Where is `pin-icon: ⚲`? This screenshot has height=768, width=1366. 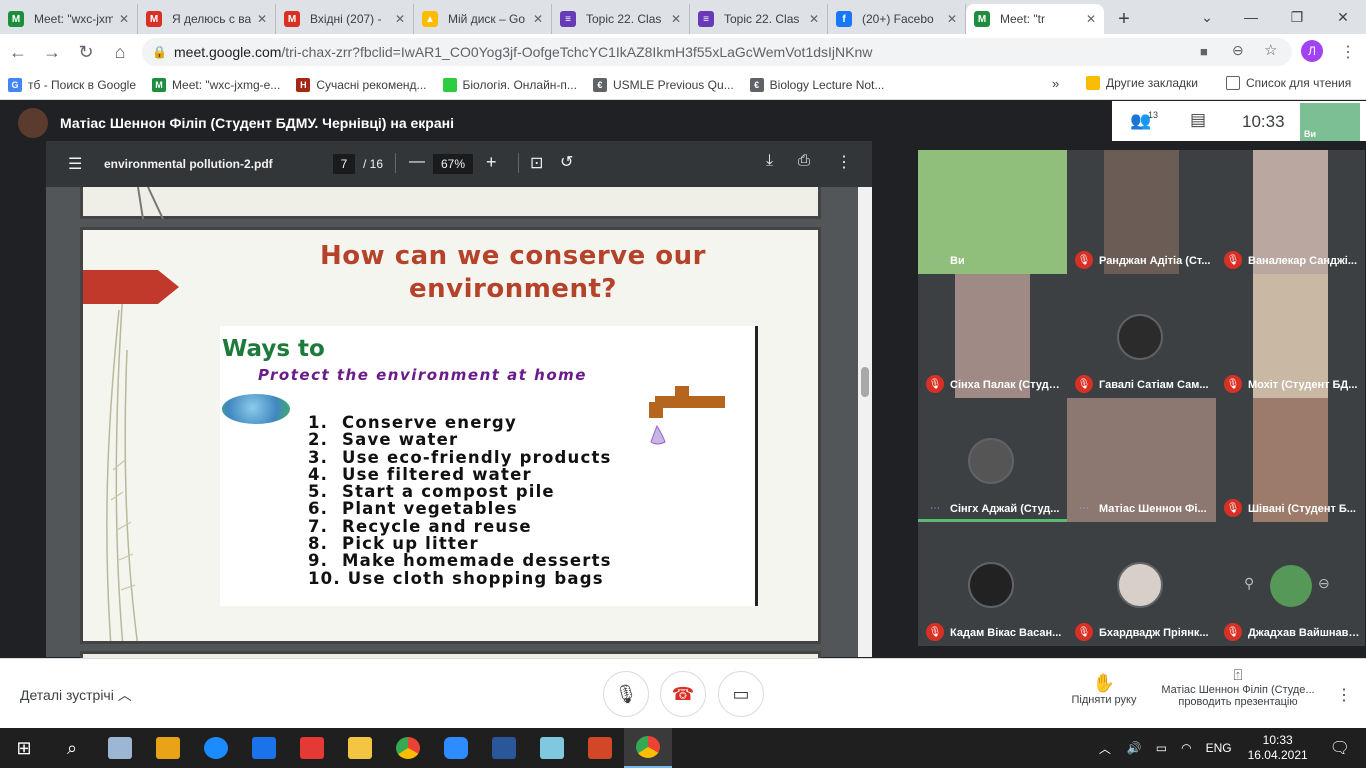
pin-icon: ⚲ is located at coordinates (1249, 583).